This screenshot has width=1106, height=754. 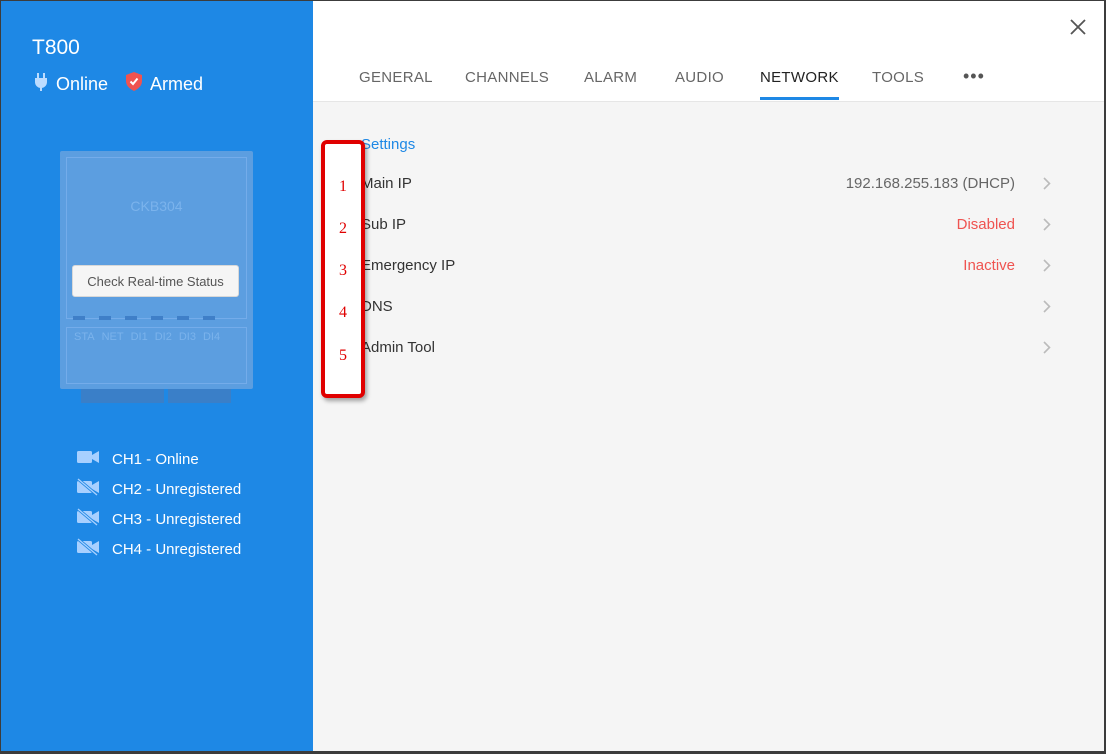 What do you see at coordinates (187, 337) in the screenshot?
I see `port-label: DI3` at bounding box center [187, 337].